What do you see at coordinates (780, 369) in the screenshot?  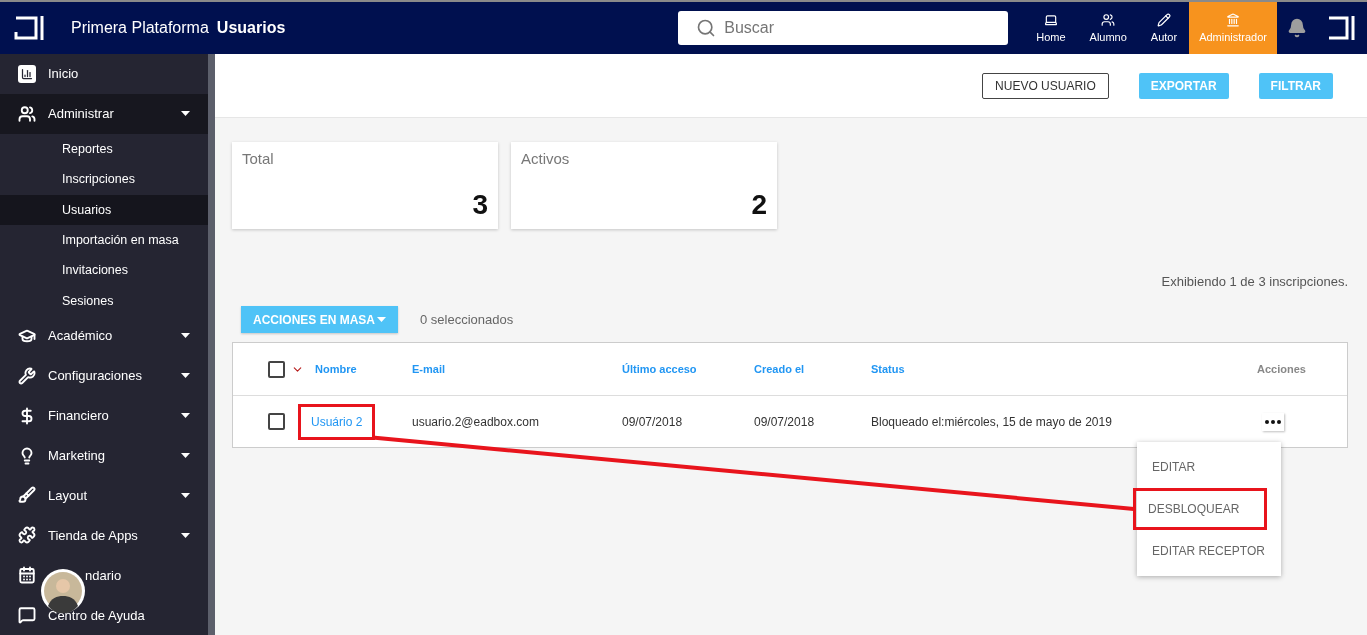 I see `column-header: Creado el` at bounding box center [780, 369].